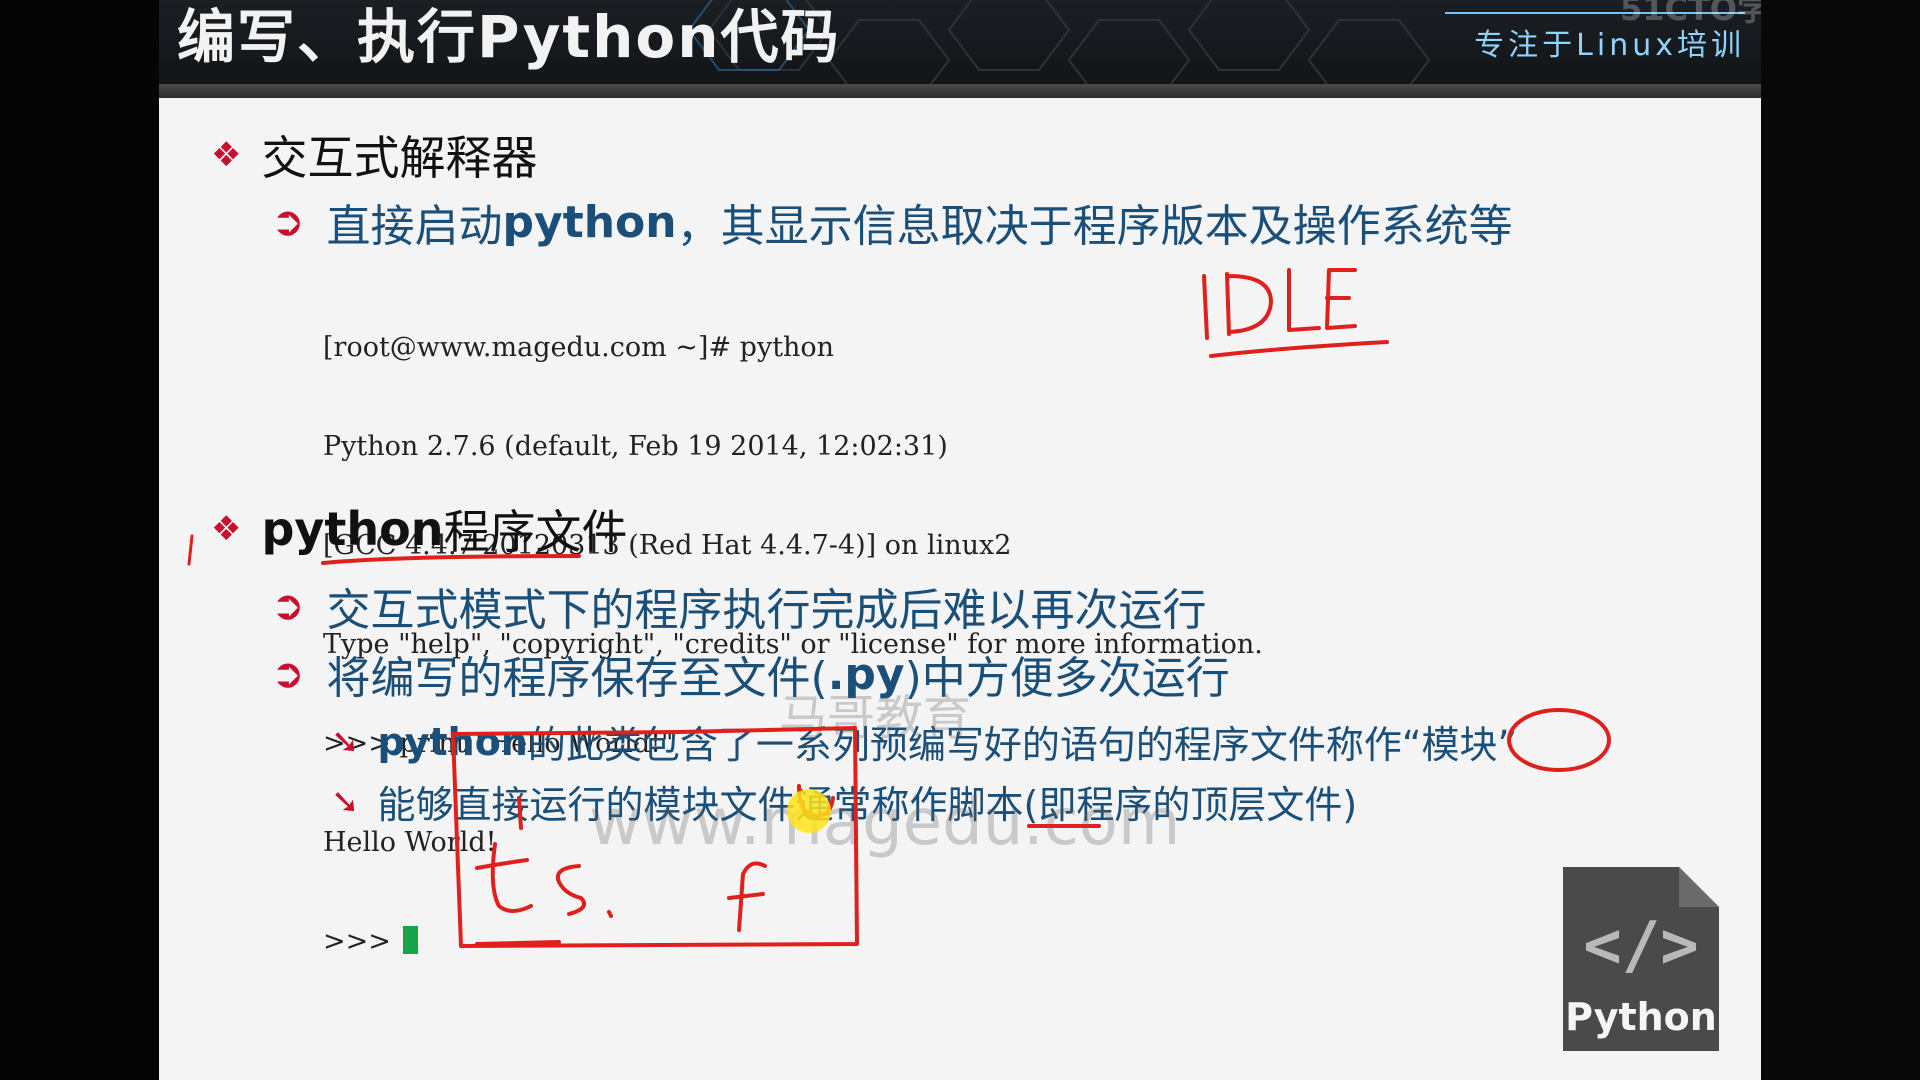  Describe the element at coordinates (535, 532) in the screenshot. I see `section-heading-text: 程序文件` at that location.